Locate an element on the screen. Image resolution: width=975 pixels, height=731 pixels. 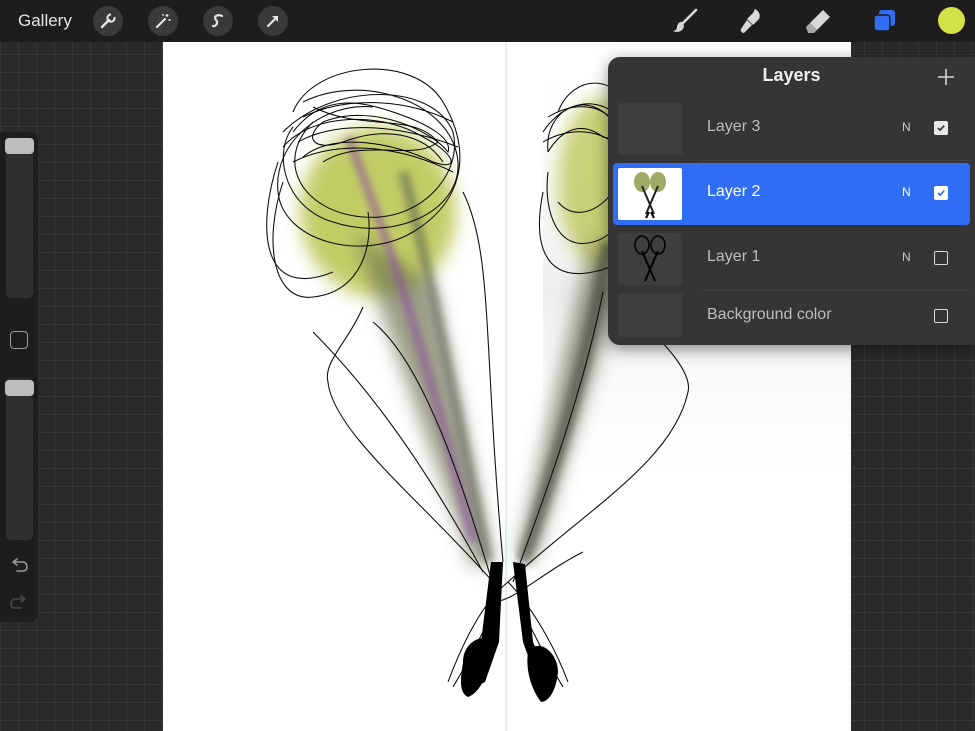
layers-icon is located at coordinates (884, 21).